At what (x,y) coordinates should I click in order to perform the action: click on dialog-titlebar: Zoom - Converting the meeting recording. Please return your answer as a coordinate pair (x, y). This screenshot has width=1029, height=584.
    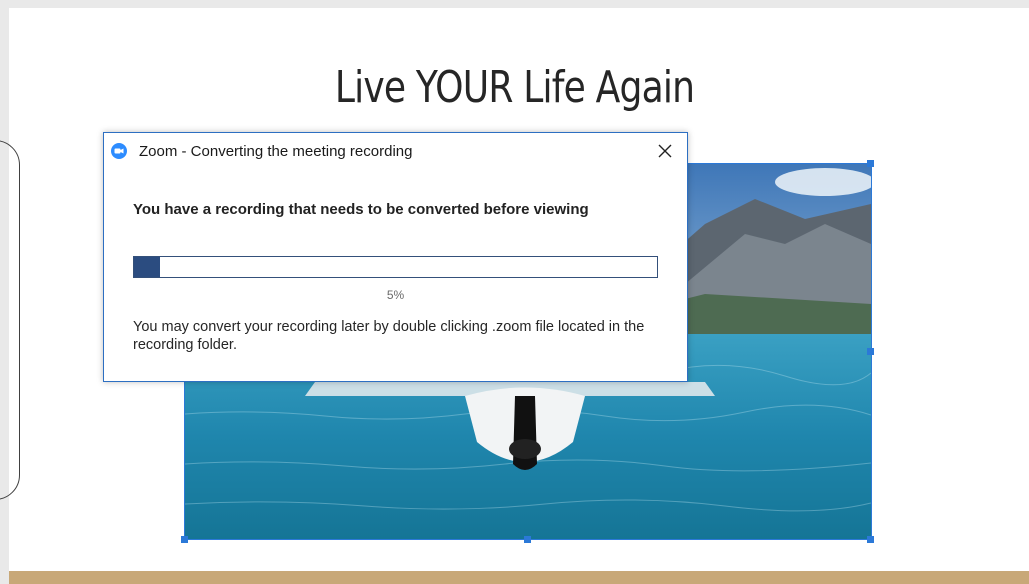
    Looking at the image, I should click on (395, 151).